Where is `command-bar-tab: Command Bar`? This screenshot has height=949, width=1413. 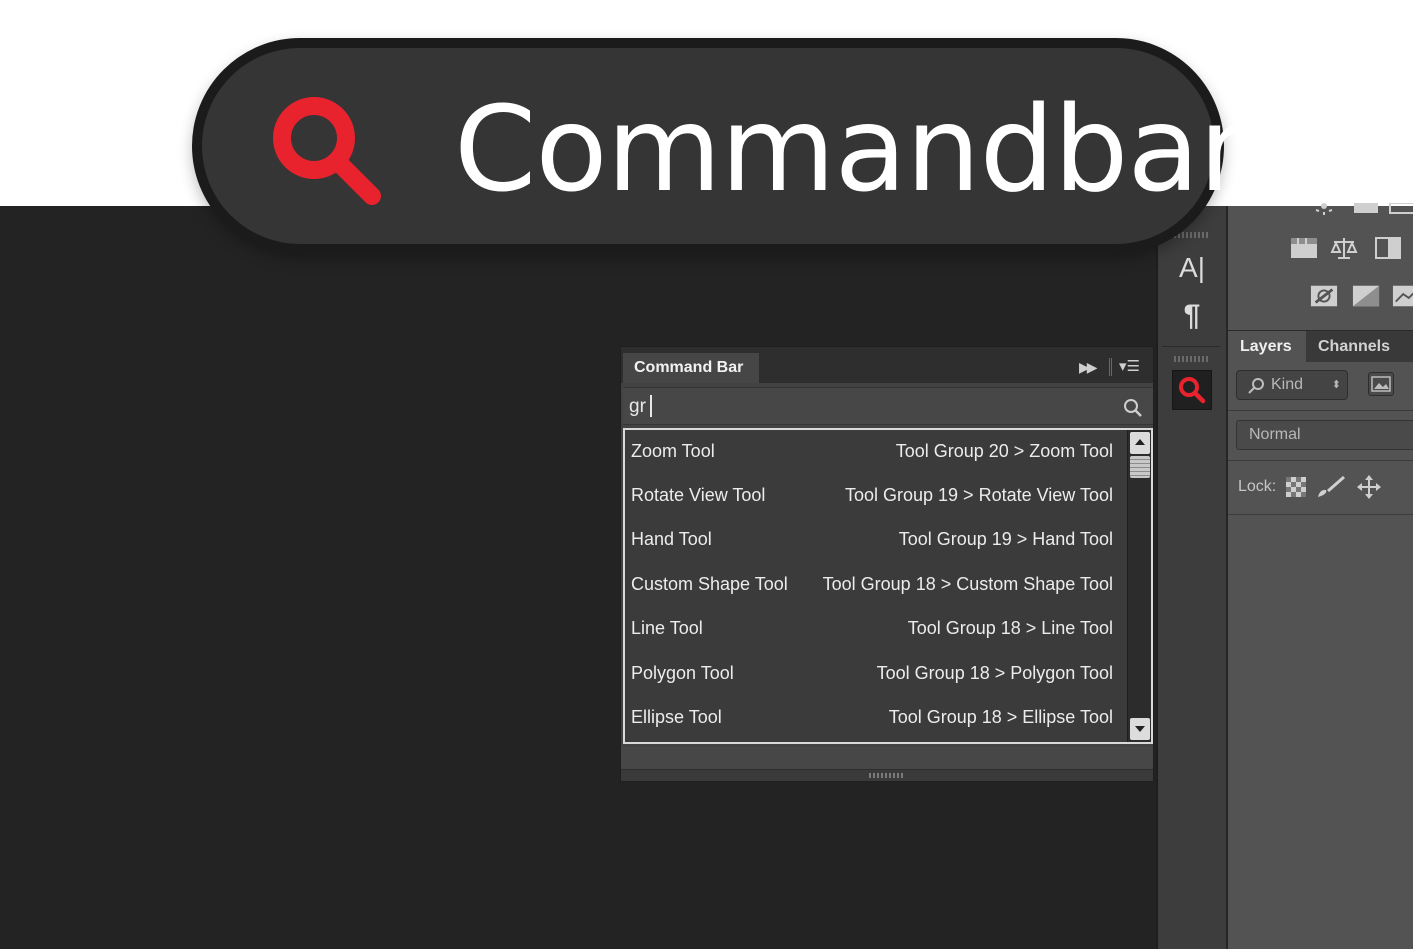
command-bar-tab: Command Bar is located at coordinates (691, 368).